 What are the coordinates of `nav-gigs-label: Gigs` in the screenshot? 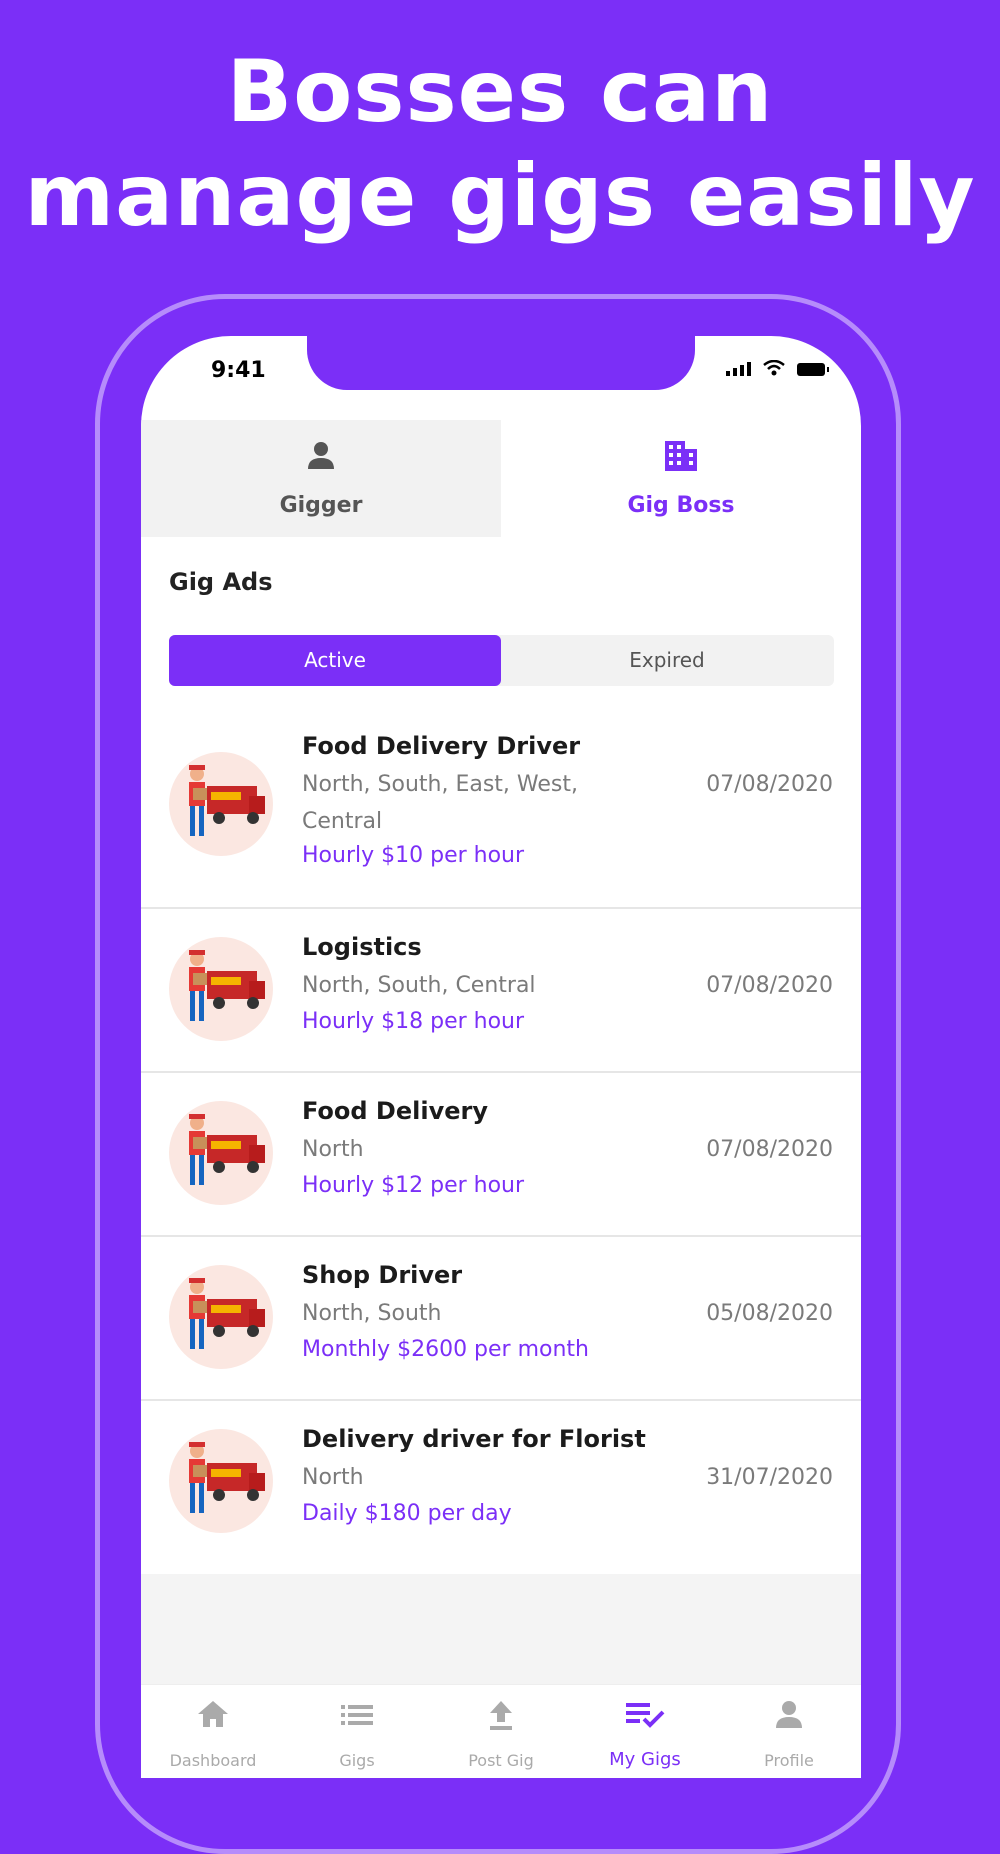 It's located at (357, 1760).